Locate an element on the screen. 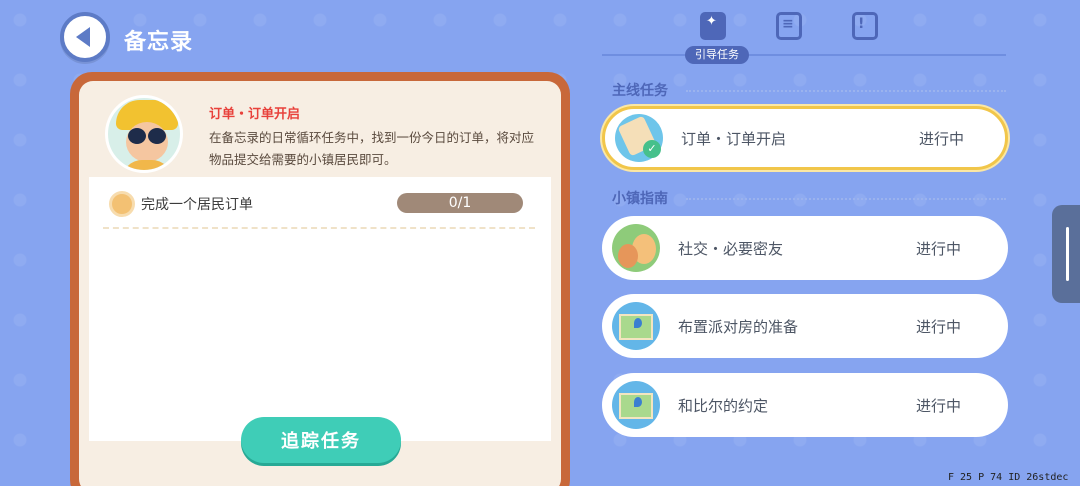  section-header-main: 主线任务 is located at coordinates (809, 90).